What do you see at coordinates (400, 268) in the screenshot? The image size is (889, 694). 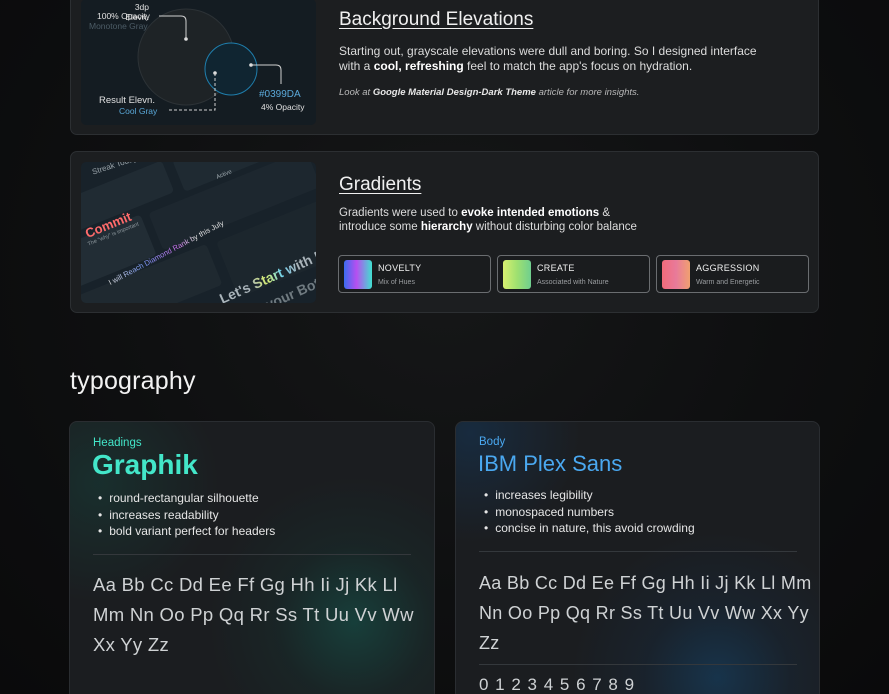 I see `novelty-title: NOVELTY` at bounding box center [400, 268].